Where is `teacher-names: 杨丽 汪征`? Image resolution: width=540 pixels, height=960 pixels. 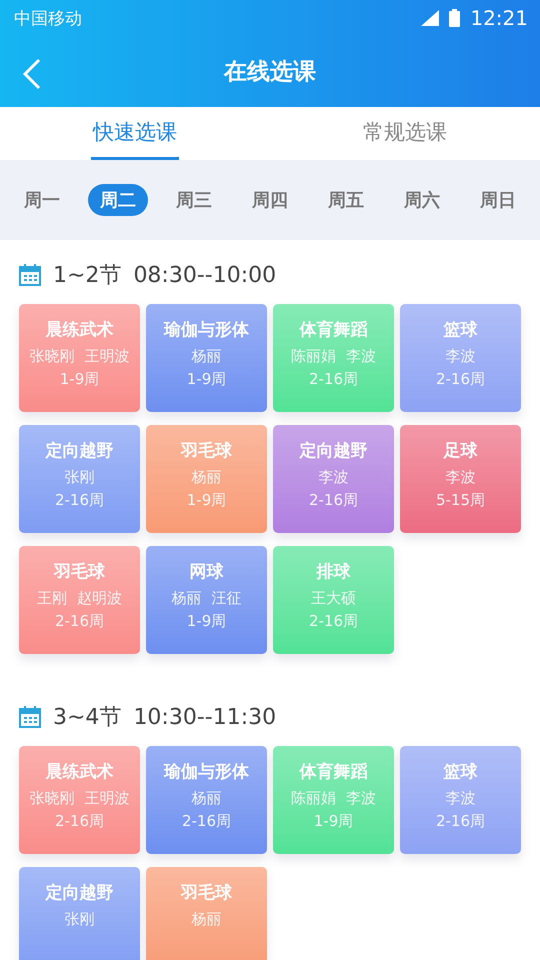 teacher-names: 杨丽 汪征 is located at coordinates (207, 598).